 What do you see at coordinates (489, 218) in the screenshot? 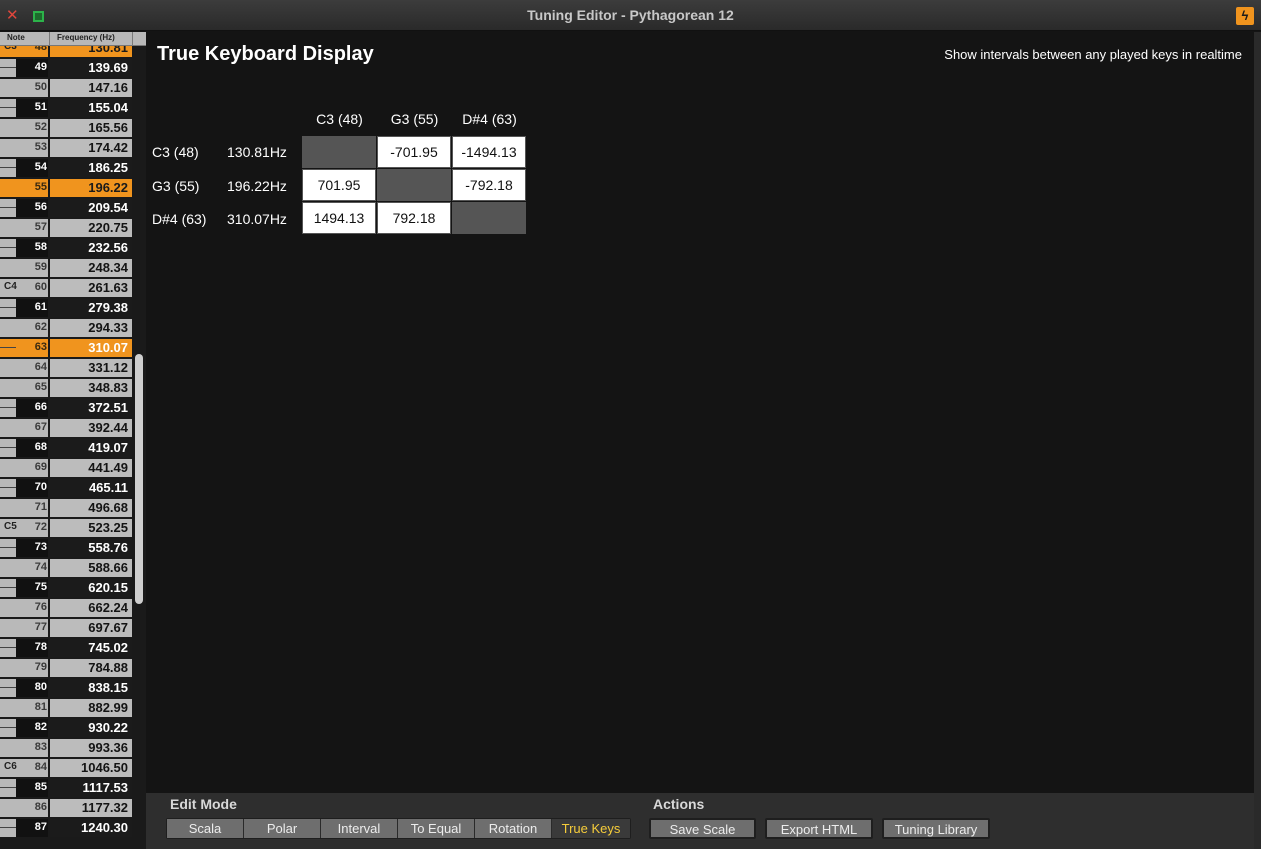
I see `interval-cell-diagonal` at bounding box center [489, 218].